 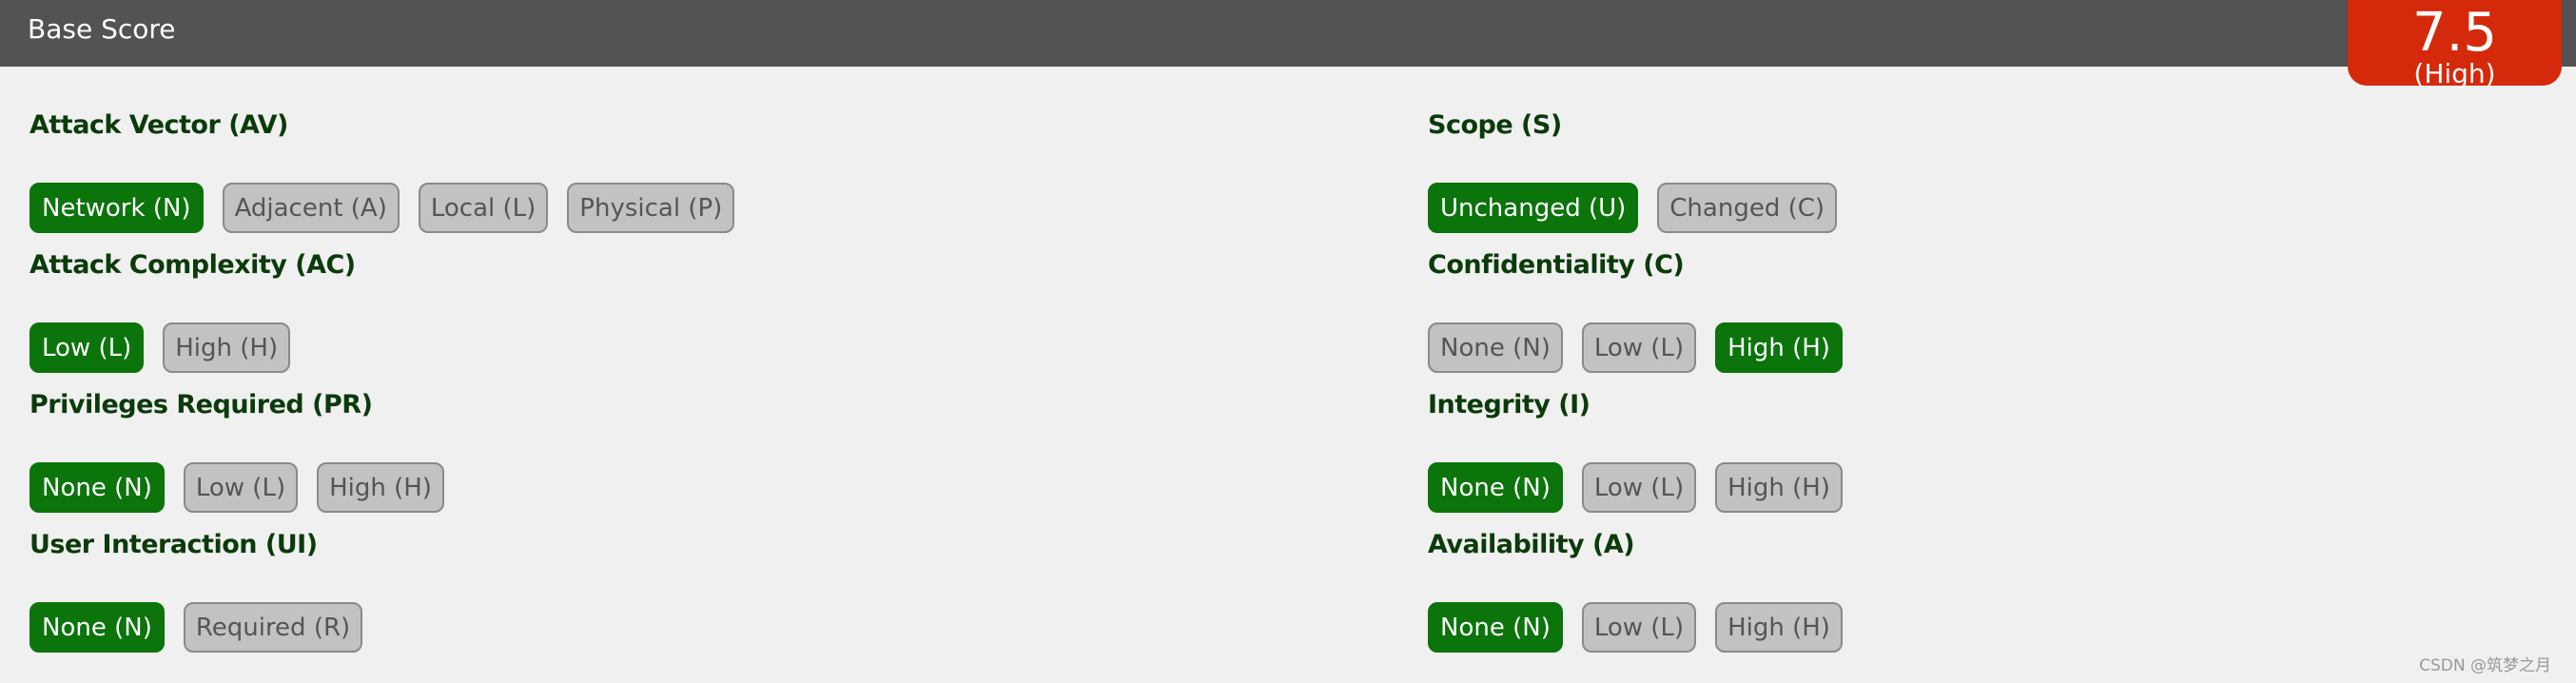 I want to click on metric-scope: Scope (S) Unchanged (U) Changed (C), so click(x=1633, y=171).